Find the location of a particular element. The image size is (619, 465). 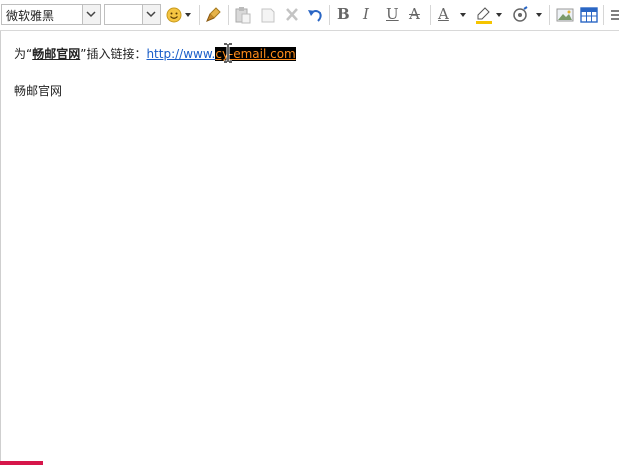

insert-special-dropdown-caret is located at coordinates (539, 15).